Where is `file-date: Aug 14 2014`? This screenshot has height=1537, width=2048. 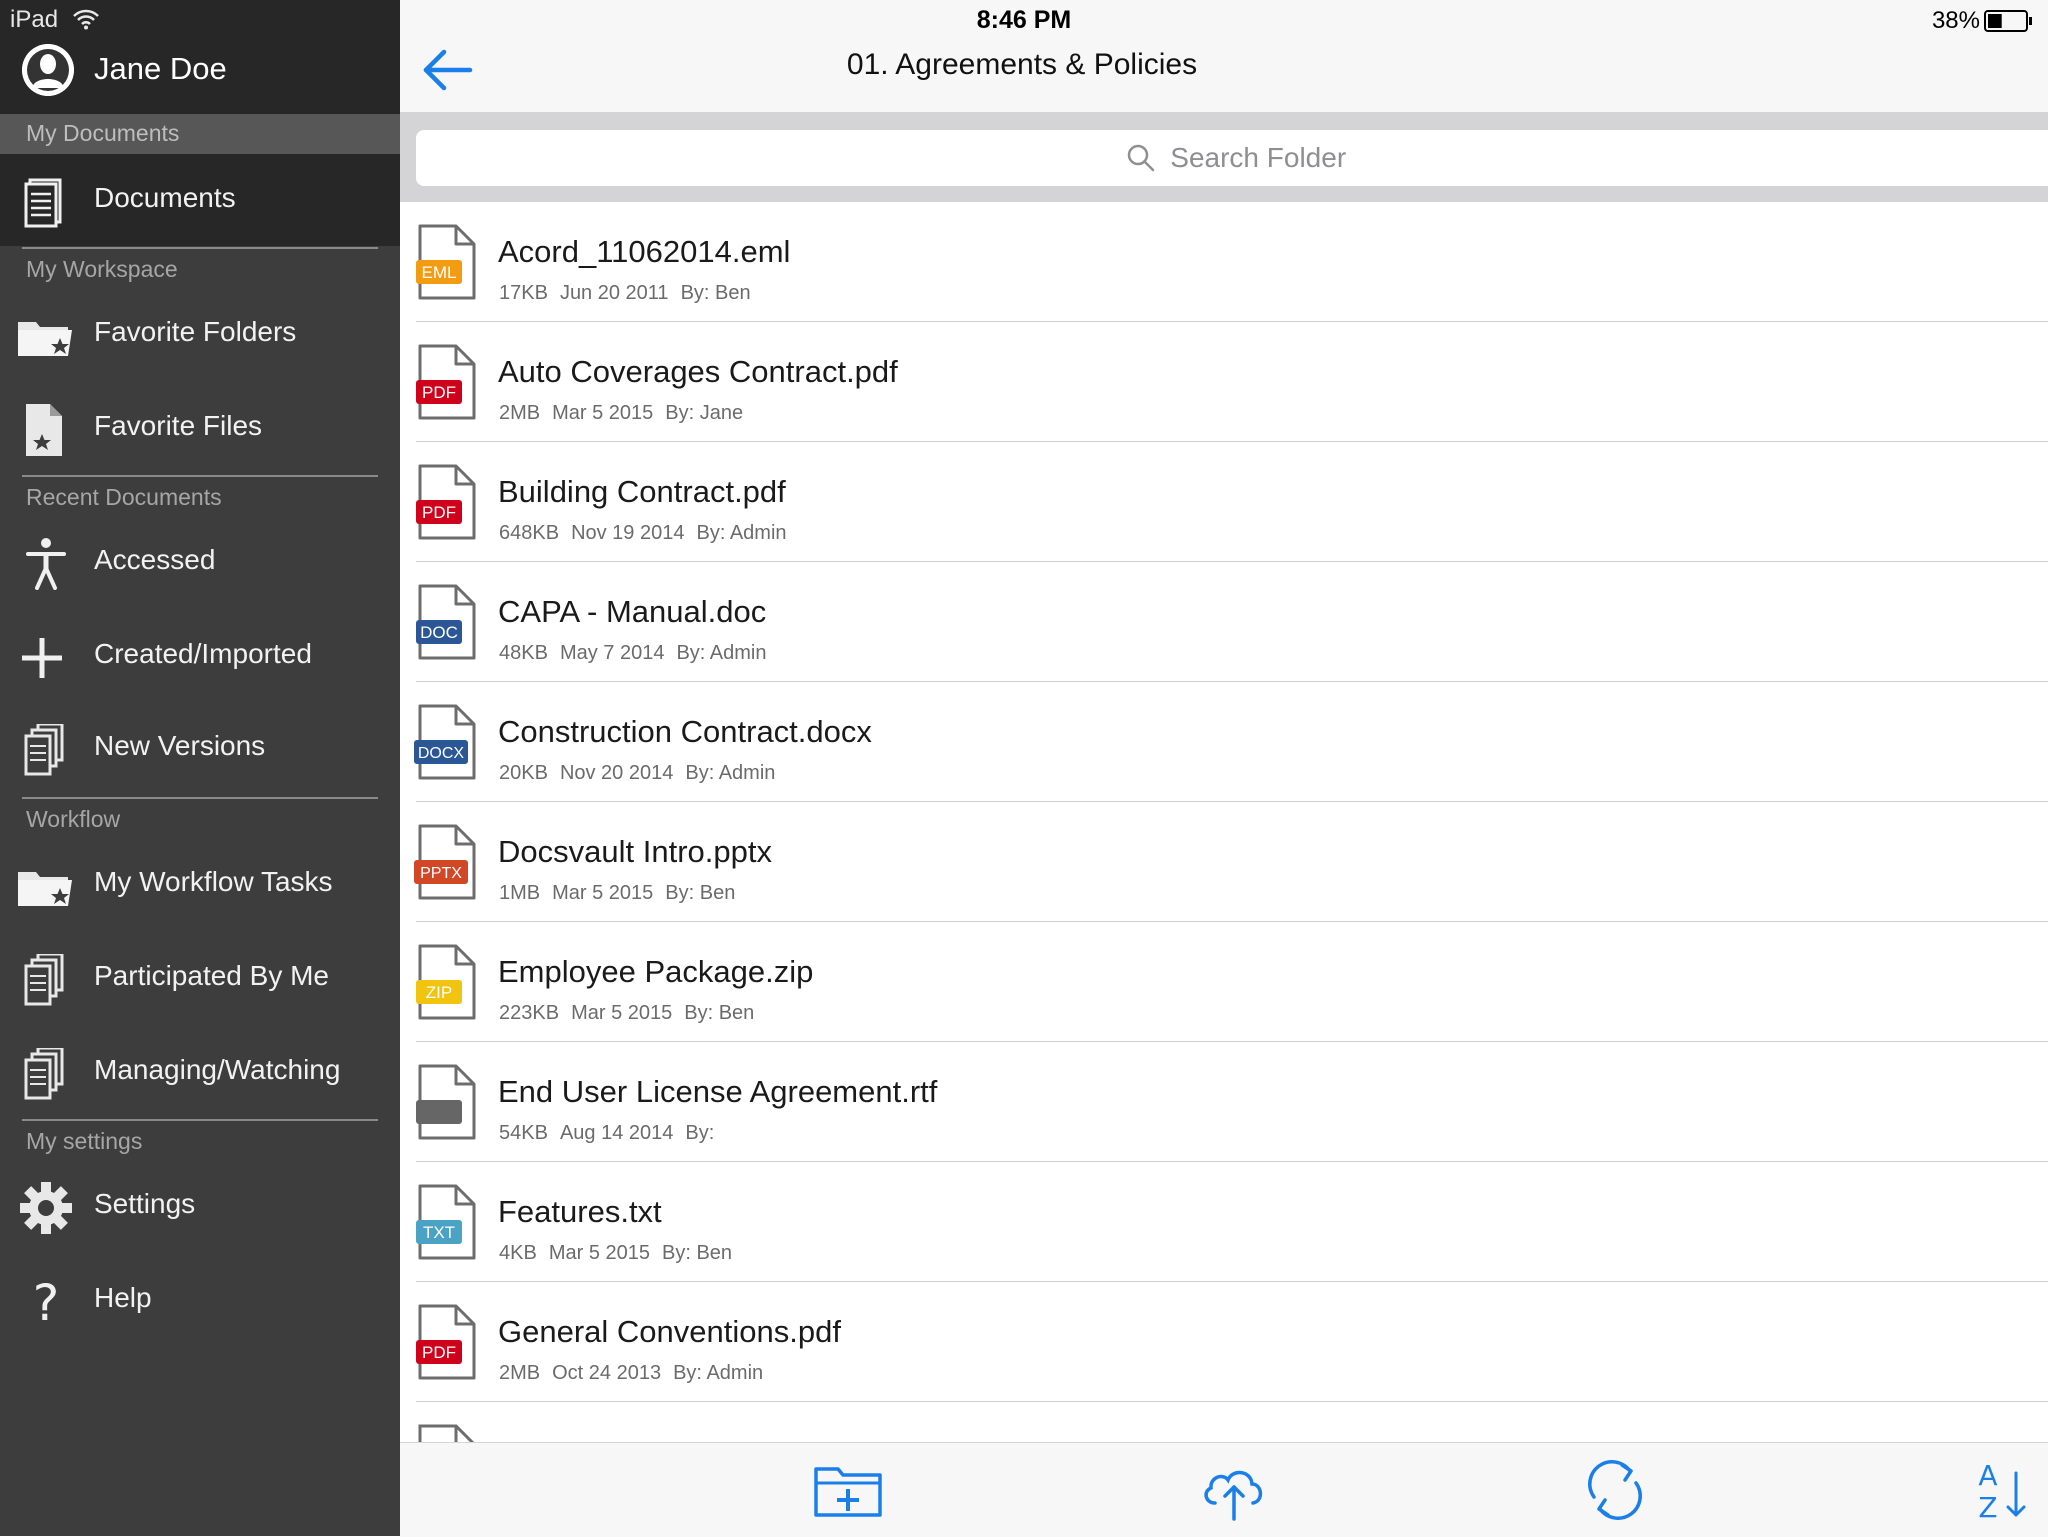
file-date: Aug 14 2014 is located at coordinates (616, 1133).